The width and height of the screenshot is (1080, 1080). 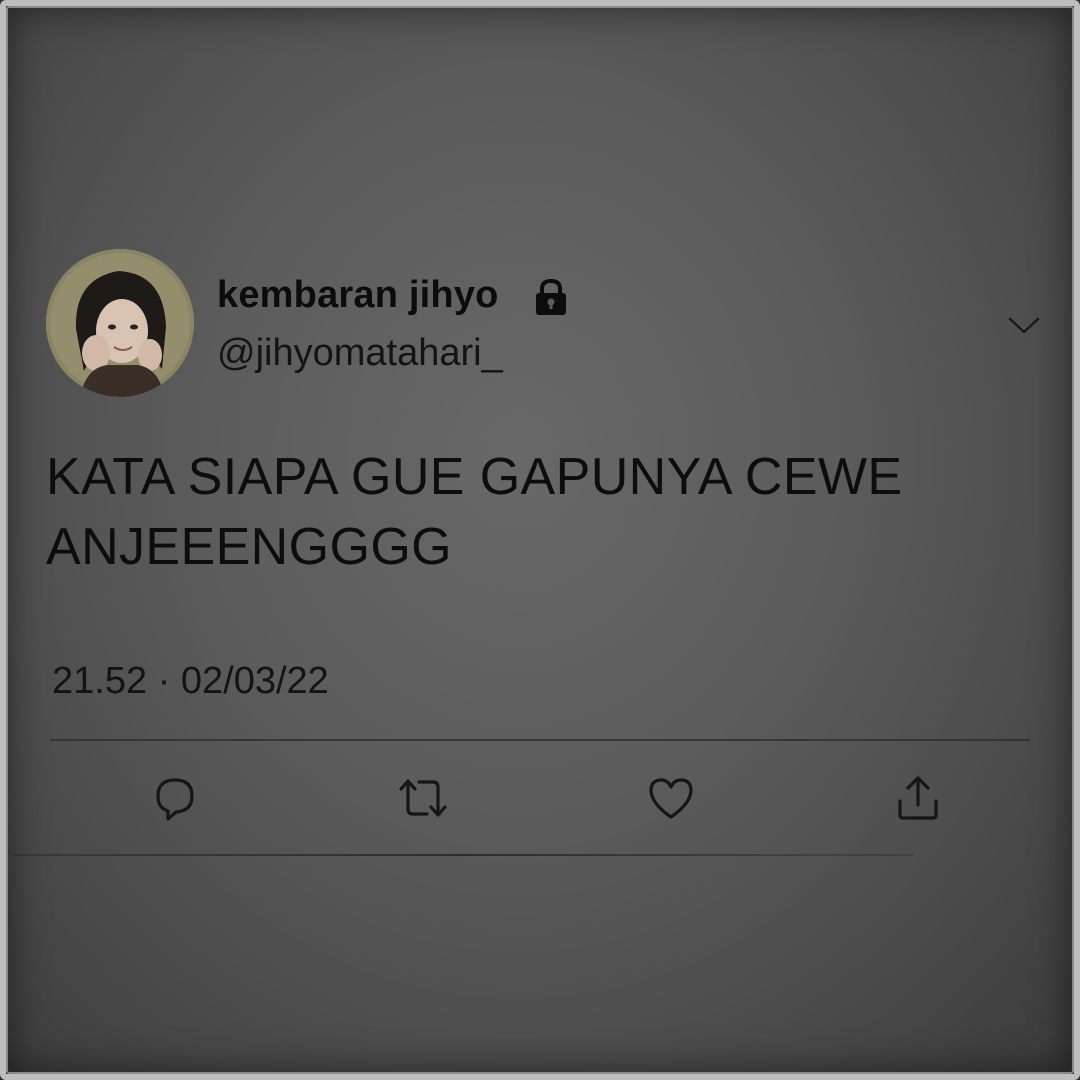 I want to click on heart-icon, so click(x=671, y=798).